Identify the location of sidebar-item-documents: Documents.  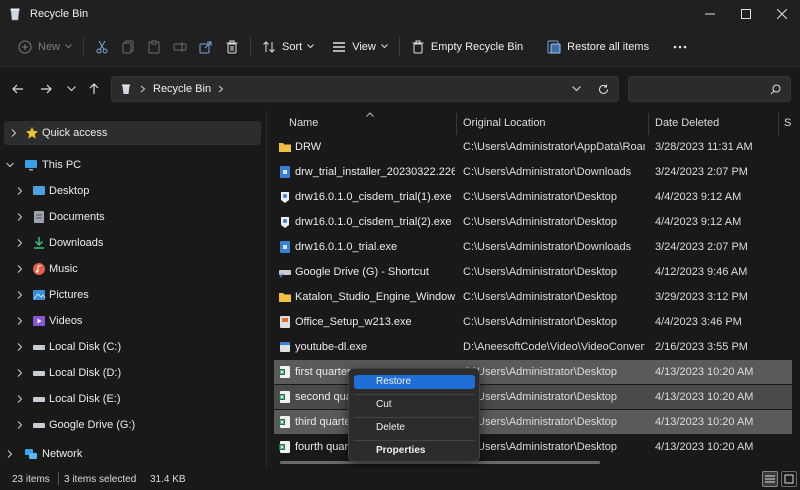
(131, 217).